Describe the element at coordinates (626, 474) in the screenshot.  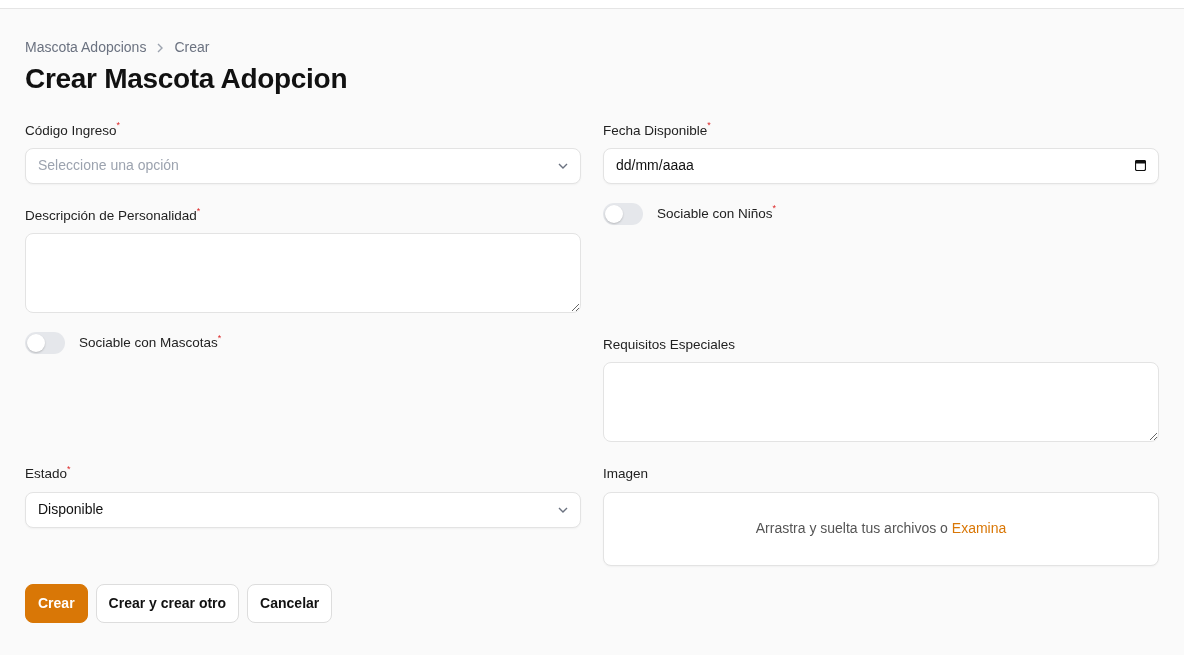
I see `field-label: Imagen` at that location.